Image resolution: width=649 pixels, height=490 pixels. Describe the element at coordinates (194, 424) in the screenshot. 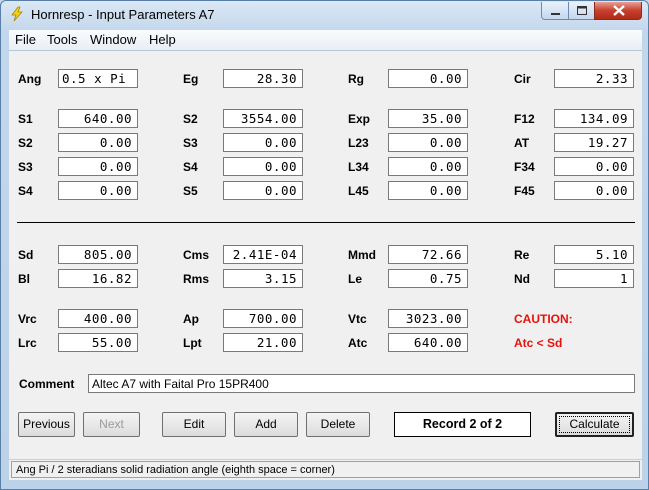

I see `edit-button: Edit` at that location.